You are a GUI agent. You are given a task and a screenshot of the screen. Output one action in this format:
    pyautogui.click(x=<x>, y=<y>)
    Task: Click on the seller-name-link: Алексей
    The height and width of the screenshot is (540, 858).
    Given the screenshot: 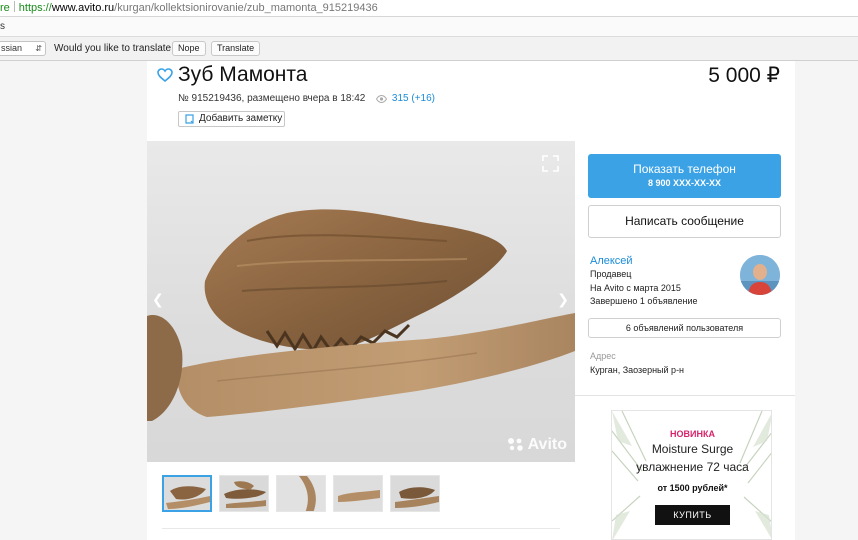 What is the action you would take?
    pyautogui.click(x=611, y=261)
    